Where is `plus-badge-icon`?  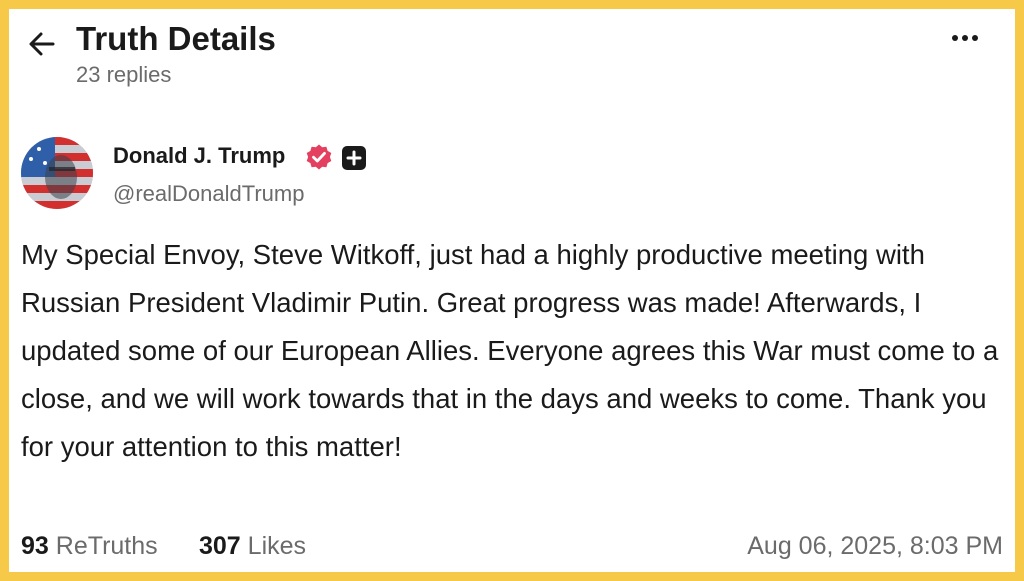
plus-badge-icon is located at coordinates (354, 158).